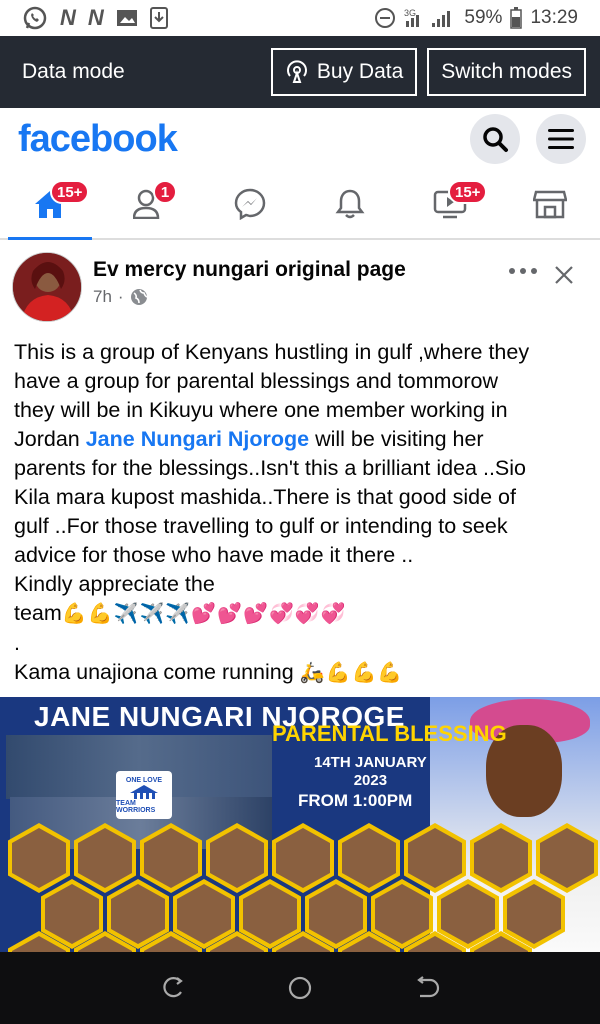 The height and width of the screenshot is (1024, 600). I want to click on date-line: 14TH JANUARY, so click(370, 762).